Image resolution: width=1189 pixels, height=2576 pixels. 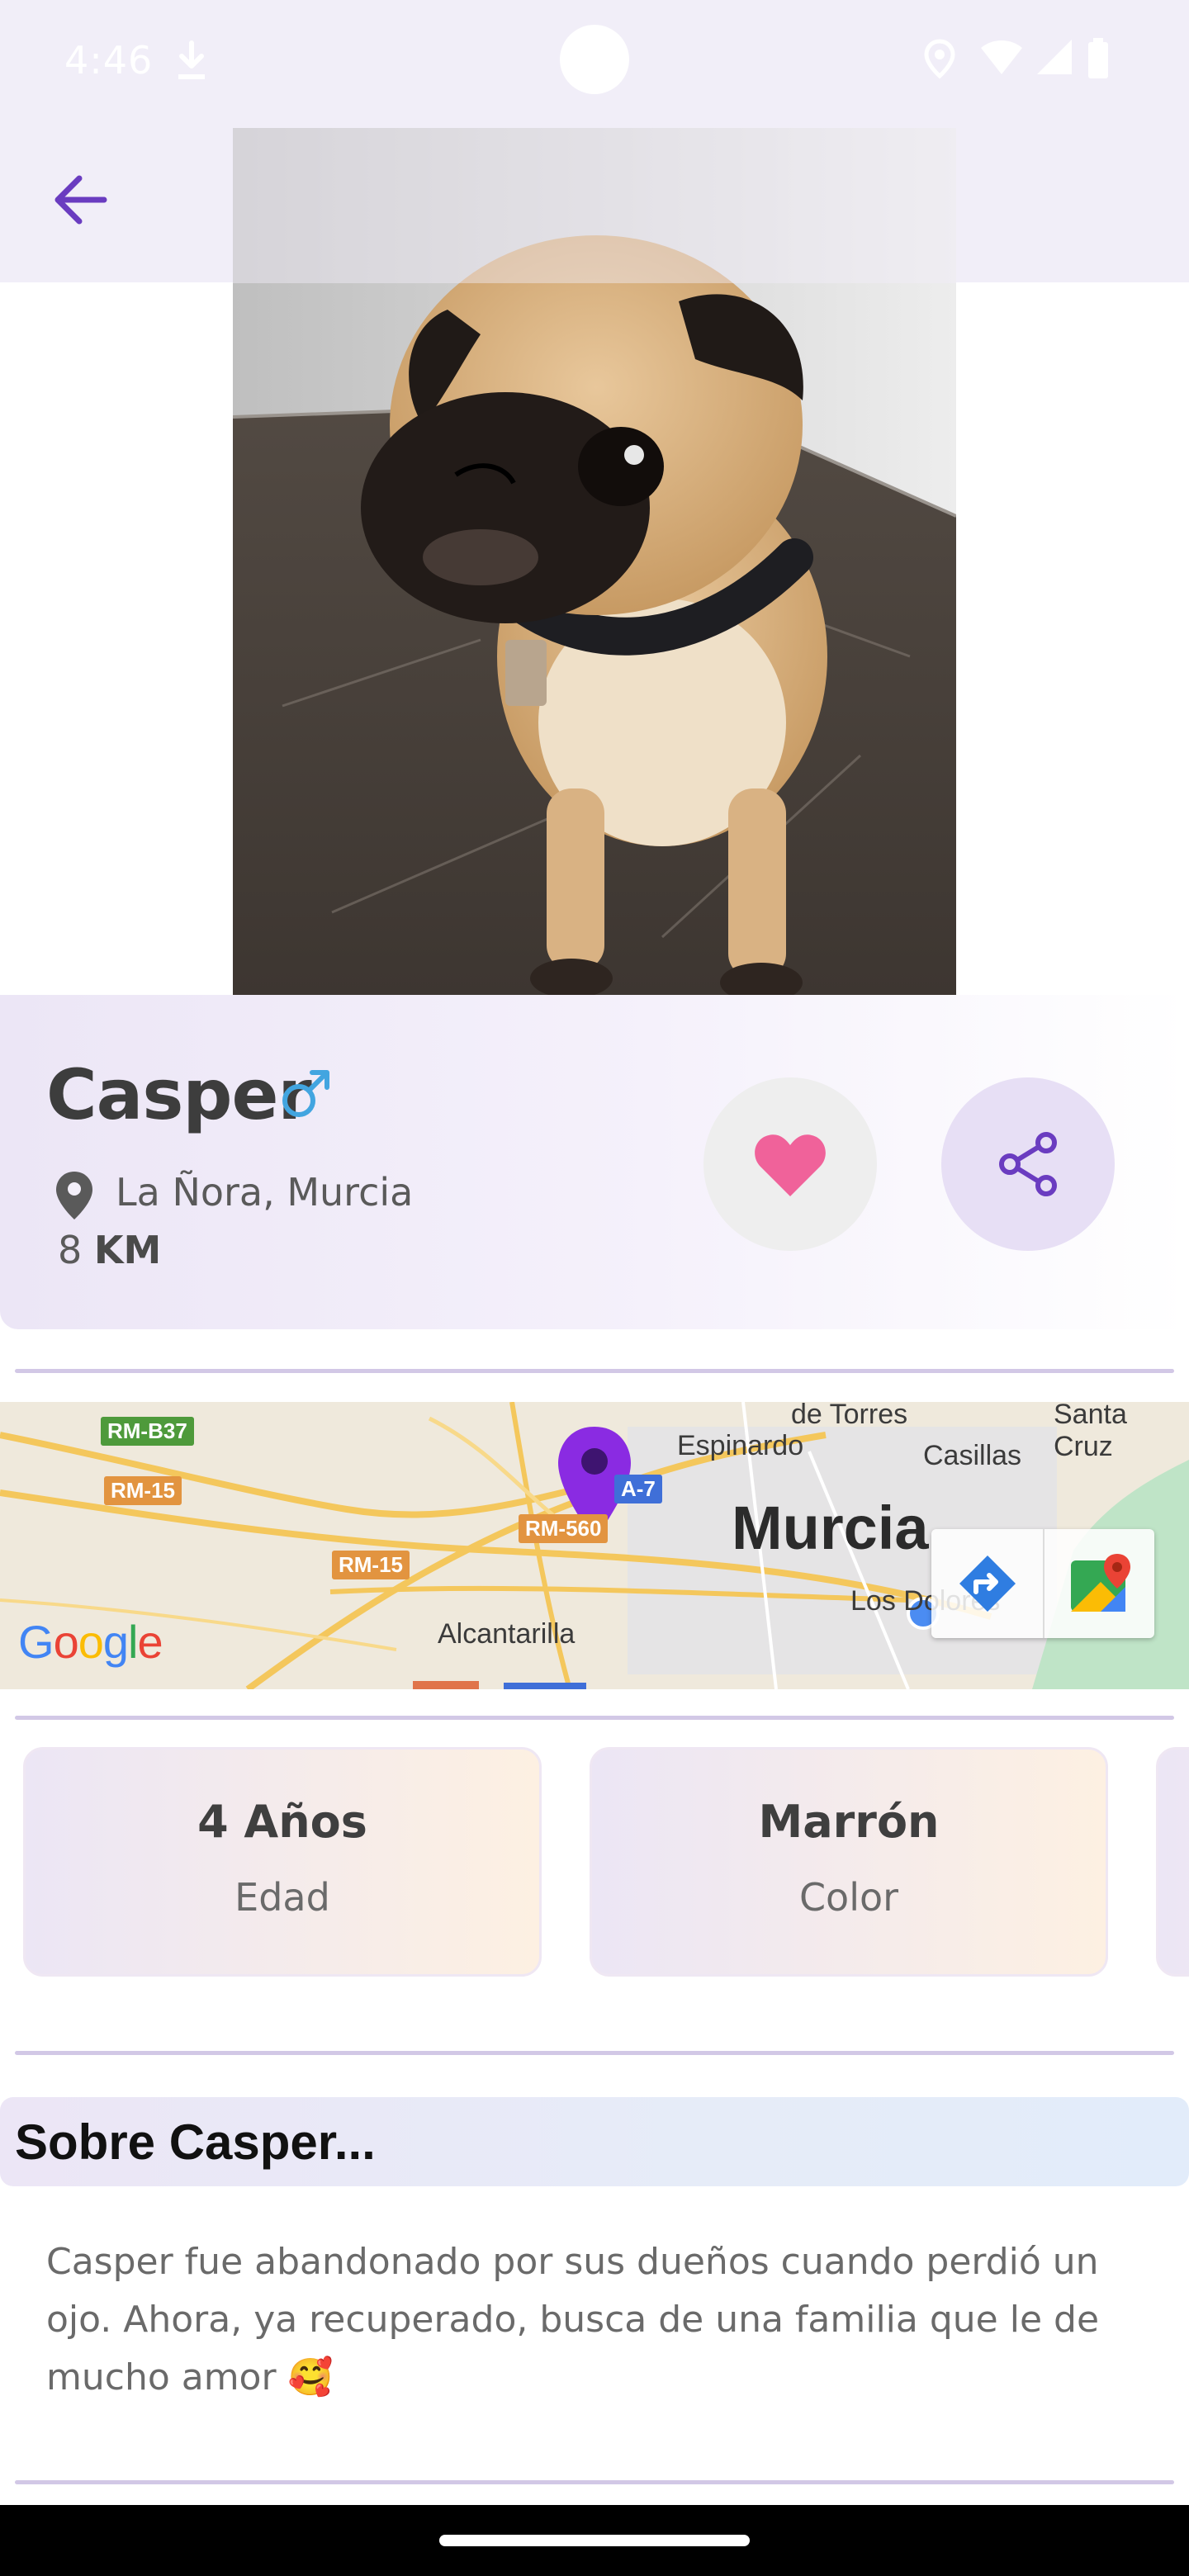 What do you see at coordinates (282, 1822) in the screenshot?
I see `stat-value: 4 Años` at bounding box center [282, 1822].